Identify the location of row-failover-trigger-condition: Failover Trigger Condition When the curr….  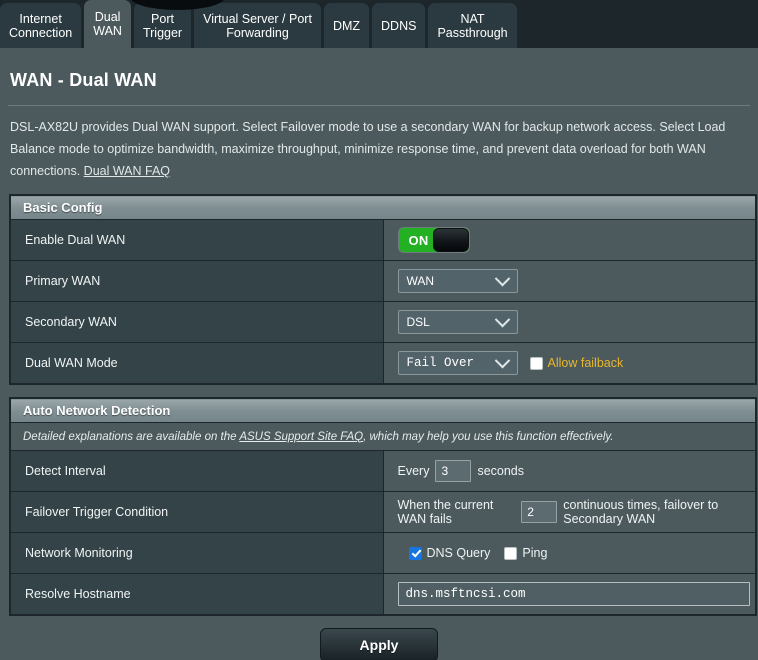
(383, 512).